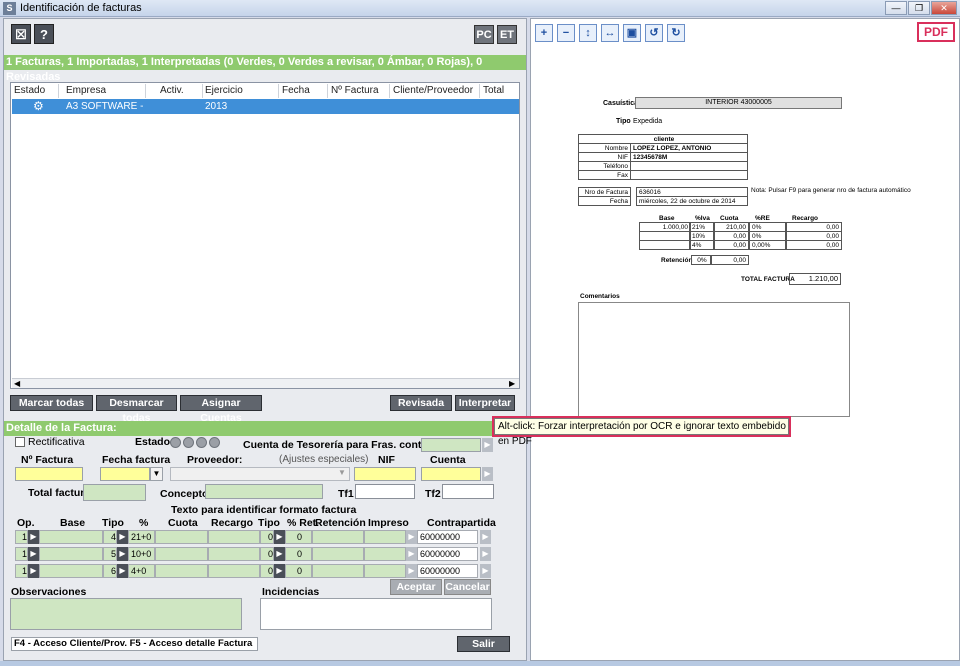  Describe the element at coordinates (610, 33) in the screenshot. I see `fit-width-icon: ↔` at that location.